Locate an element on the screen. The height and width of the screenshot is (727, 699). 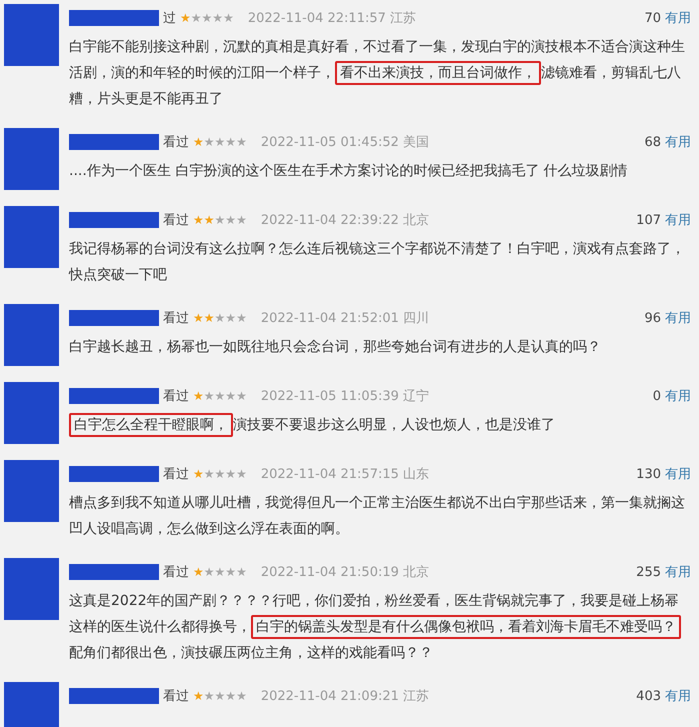
vote-count: 68 is located at coordinates (652, 142).